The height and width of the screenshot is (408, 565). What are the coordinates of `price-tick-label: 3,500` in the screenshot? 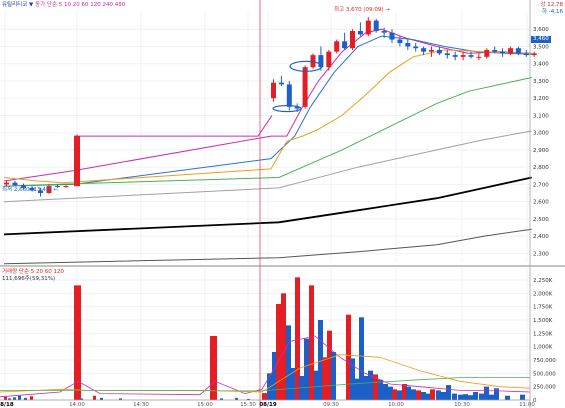 It's located at (541, 47).